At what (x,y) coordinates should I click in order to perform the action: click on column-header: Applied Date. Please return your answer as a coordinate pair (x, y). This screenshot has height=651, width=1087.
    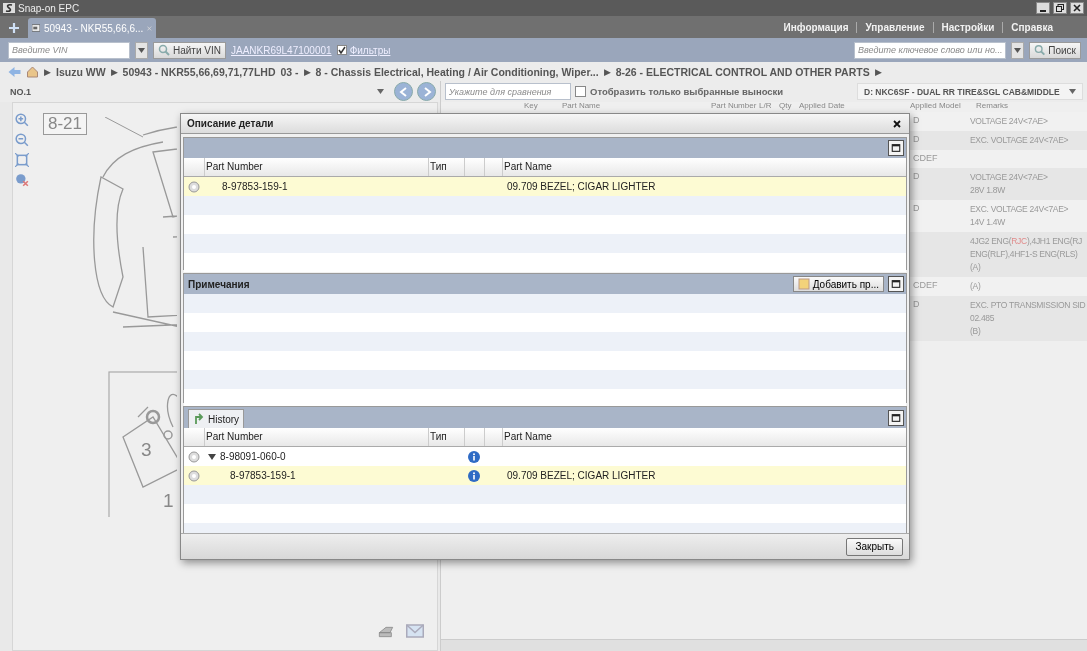
    Looking at the image, I should click on (822, 105).